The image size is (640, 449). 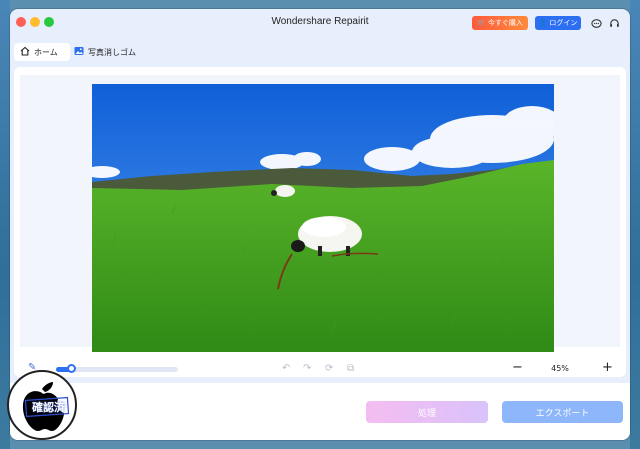 I want to click on tab-photo-eraser: 写真消しゴム, so click(x=109, y=52).